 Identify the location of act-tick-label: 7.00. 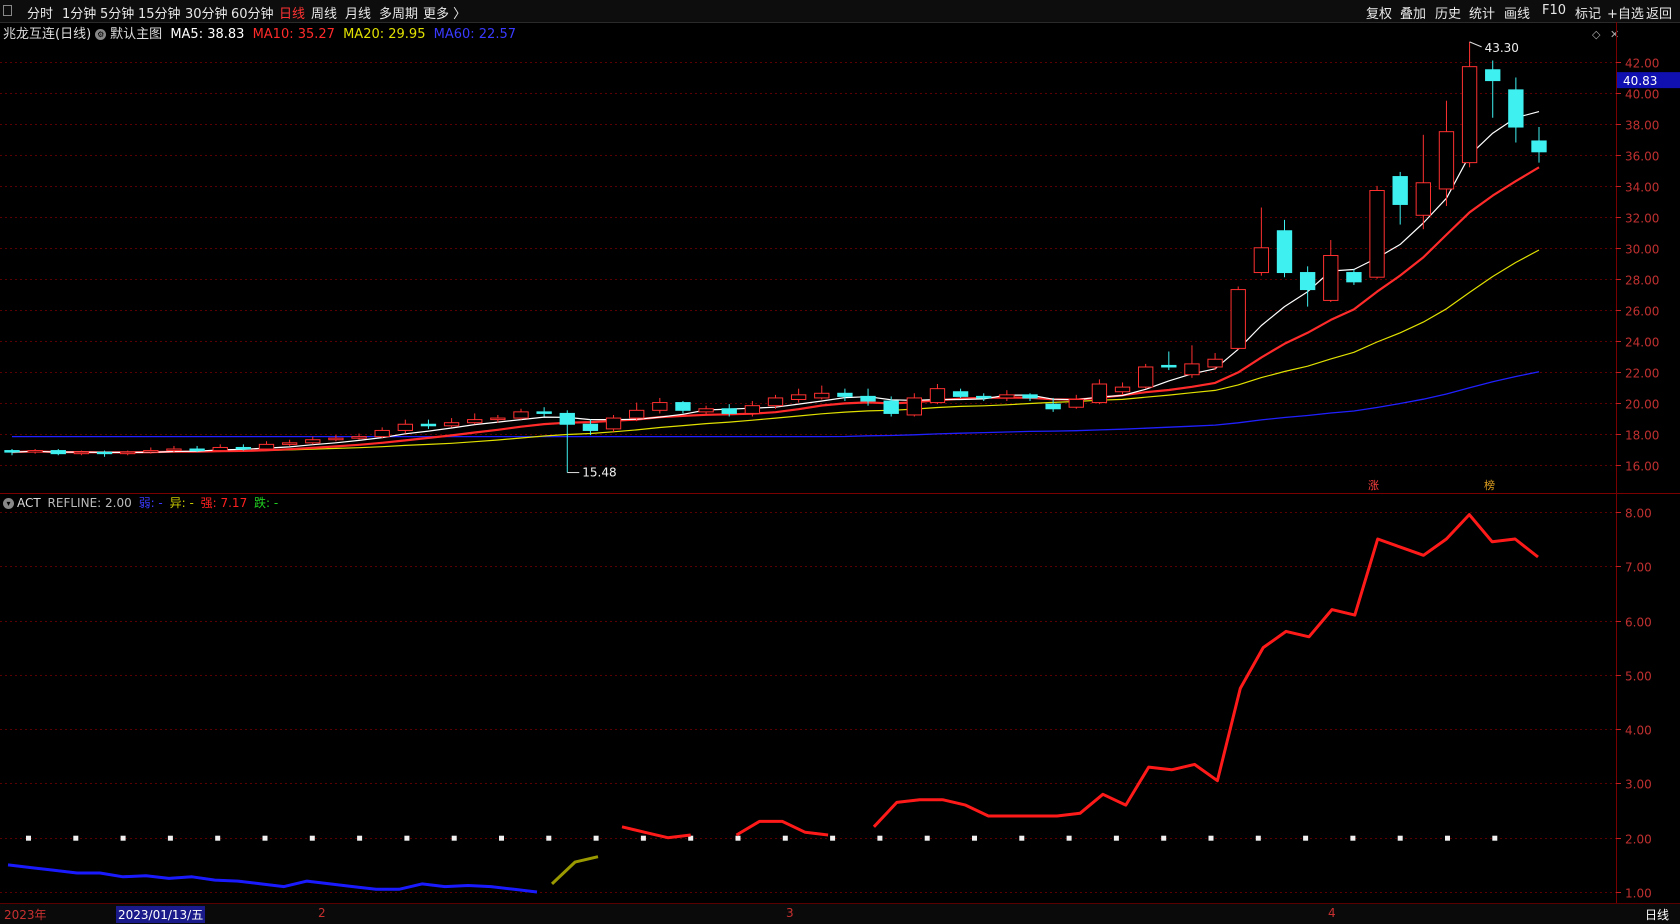
(1638, 568).